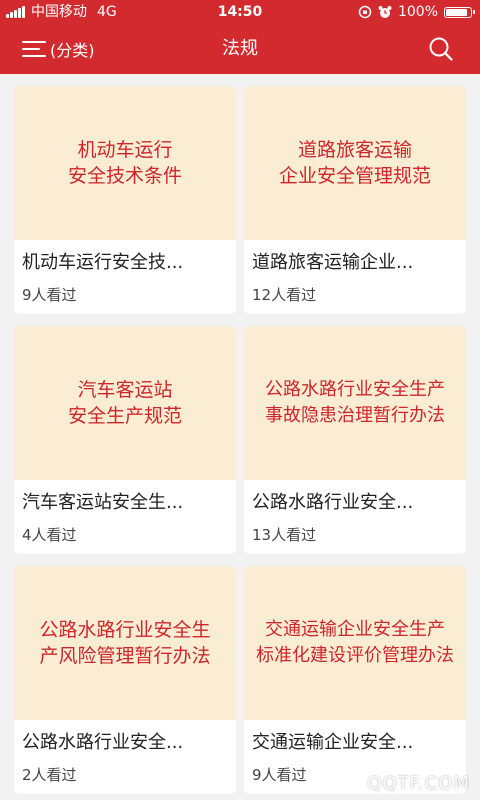 This screenshot has width=480, height=800. I want to click on card-cover: 公路水路行业安全生 产风险管理暂行办法, so click(125, 643).